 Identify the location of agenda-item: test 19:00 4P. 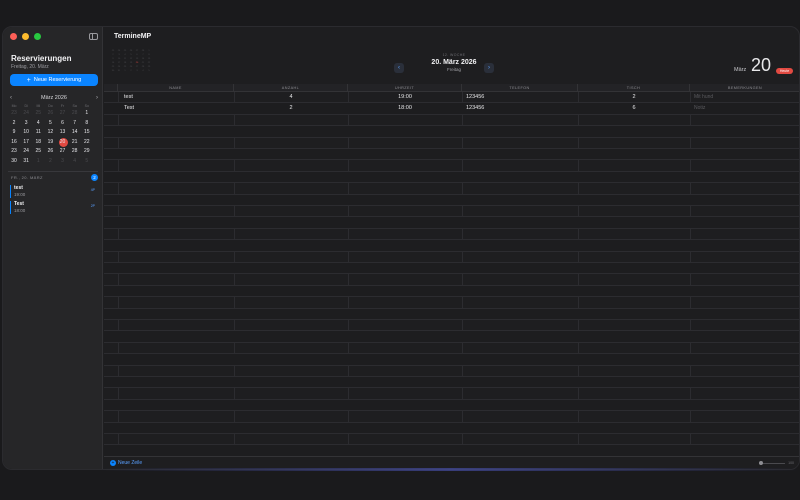
(55, 191).